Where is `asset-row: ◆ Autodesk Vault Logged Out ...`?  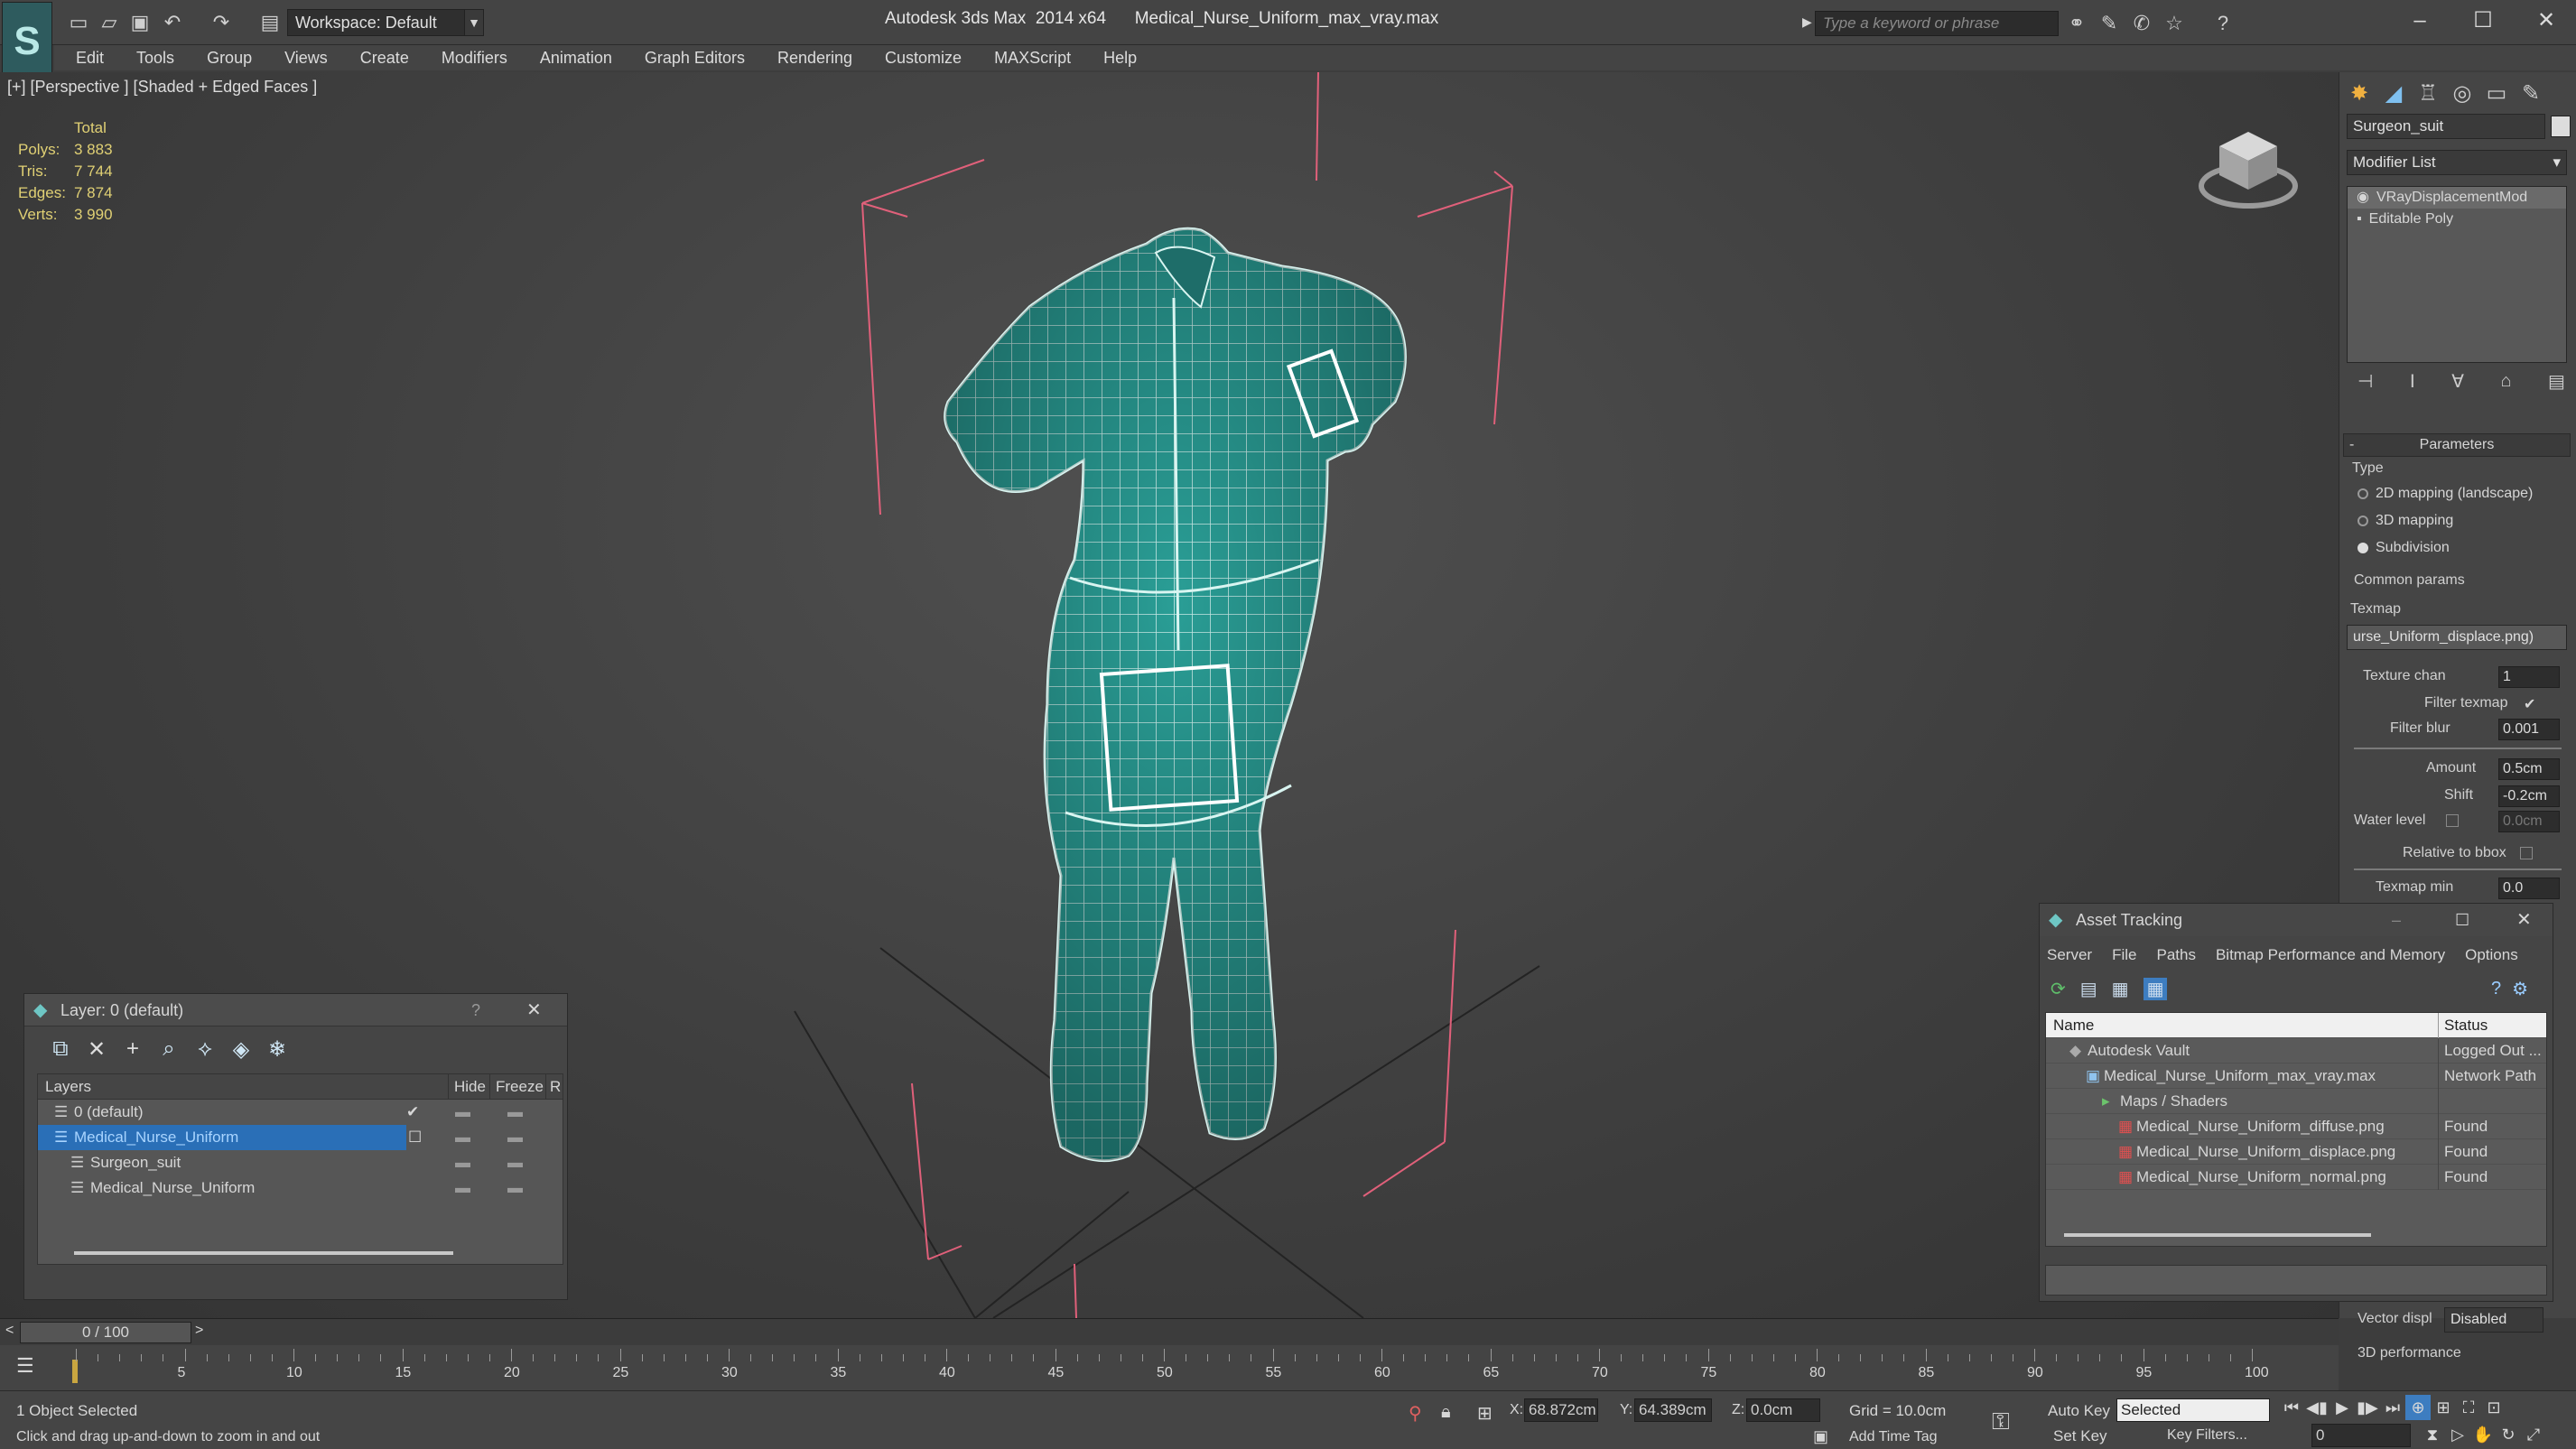
asset-row: ◆ Autodesk Vault Logged Out ... is located at coordinates (2296, 1051).